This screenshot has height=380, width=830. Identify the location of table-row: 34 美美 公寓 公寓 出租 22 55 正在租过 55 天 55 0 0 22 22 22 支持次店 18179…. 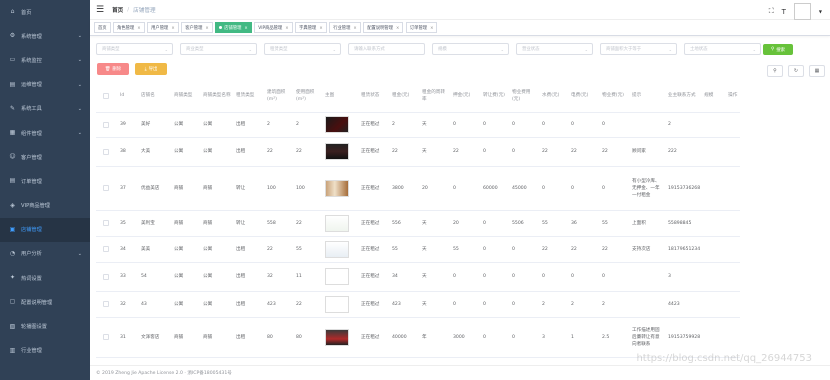
(418, 249).